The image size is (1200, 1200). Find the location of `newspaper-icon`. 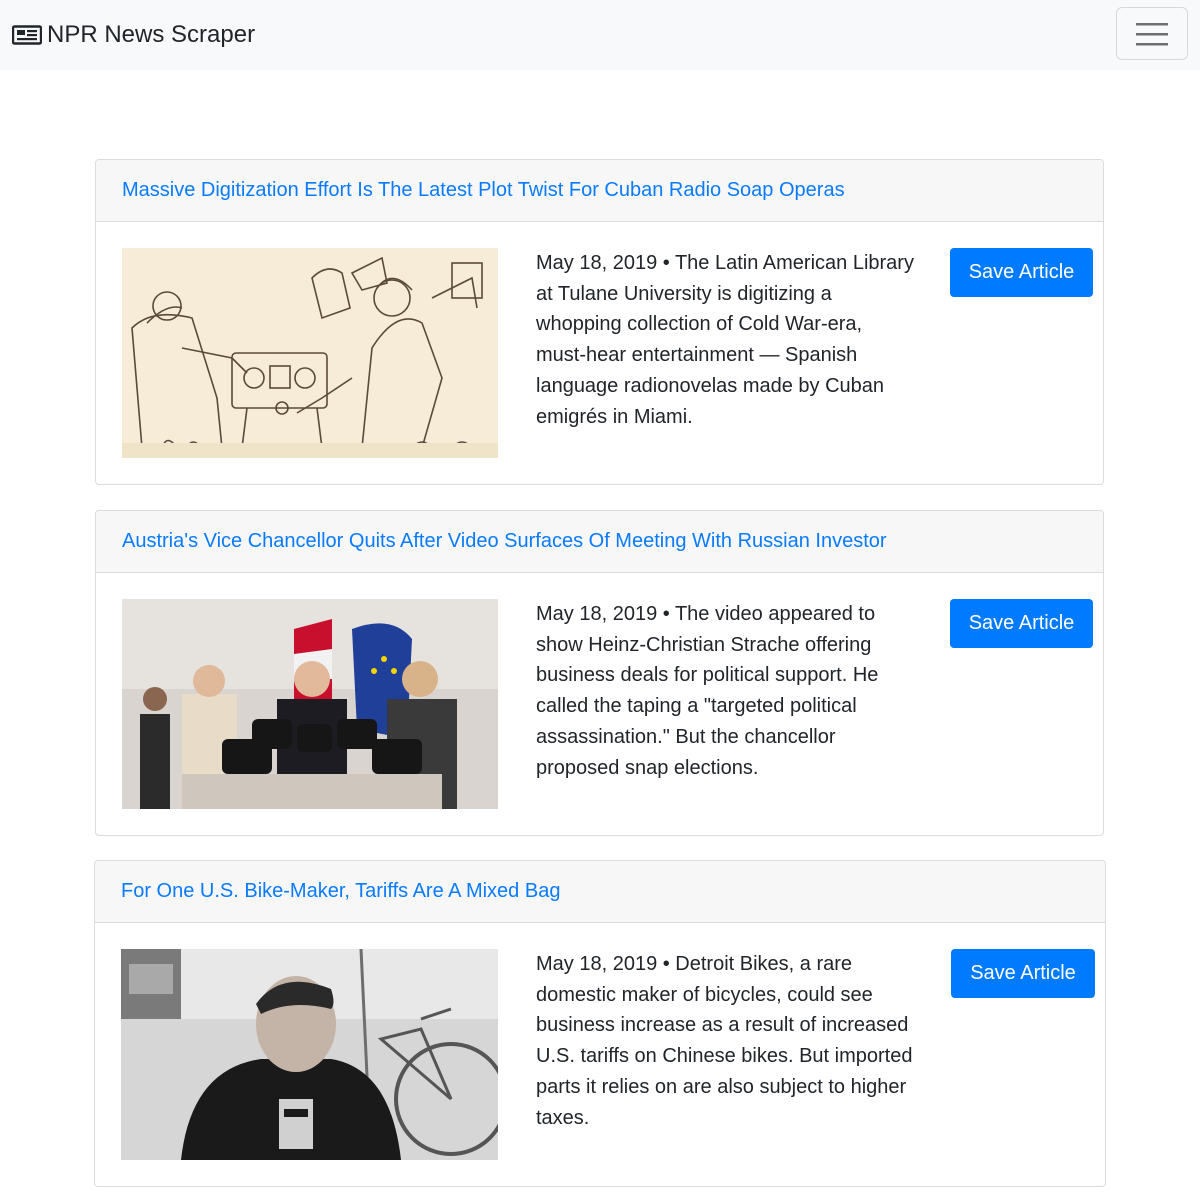

newspaper-icon is located at coordinates (27, 35).